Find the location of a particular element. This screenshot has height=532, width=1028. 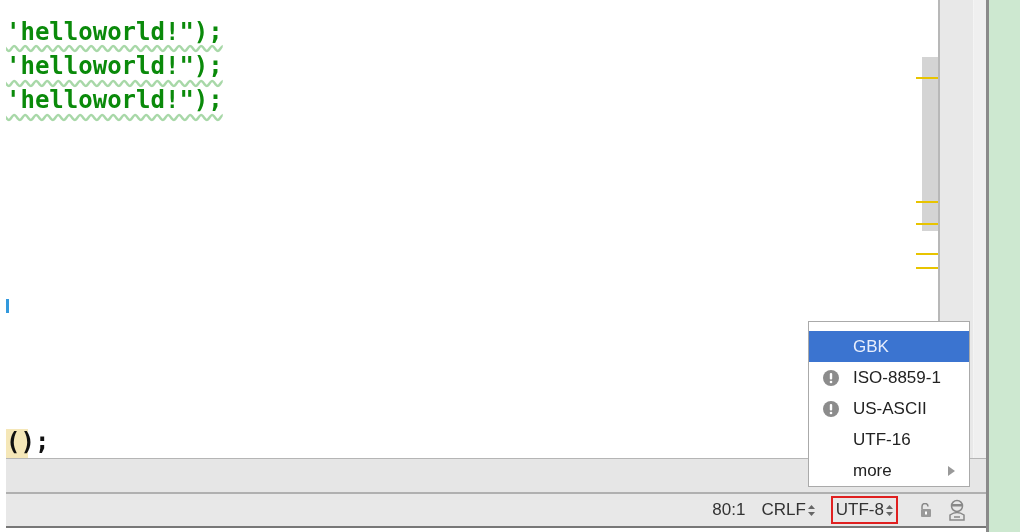

menu-item: ISO-8859-1 is located at coordinates (889, 377).